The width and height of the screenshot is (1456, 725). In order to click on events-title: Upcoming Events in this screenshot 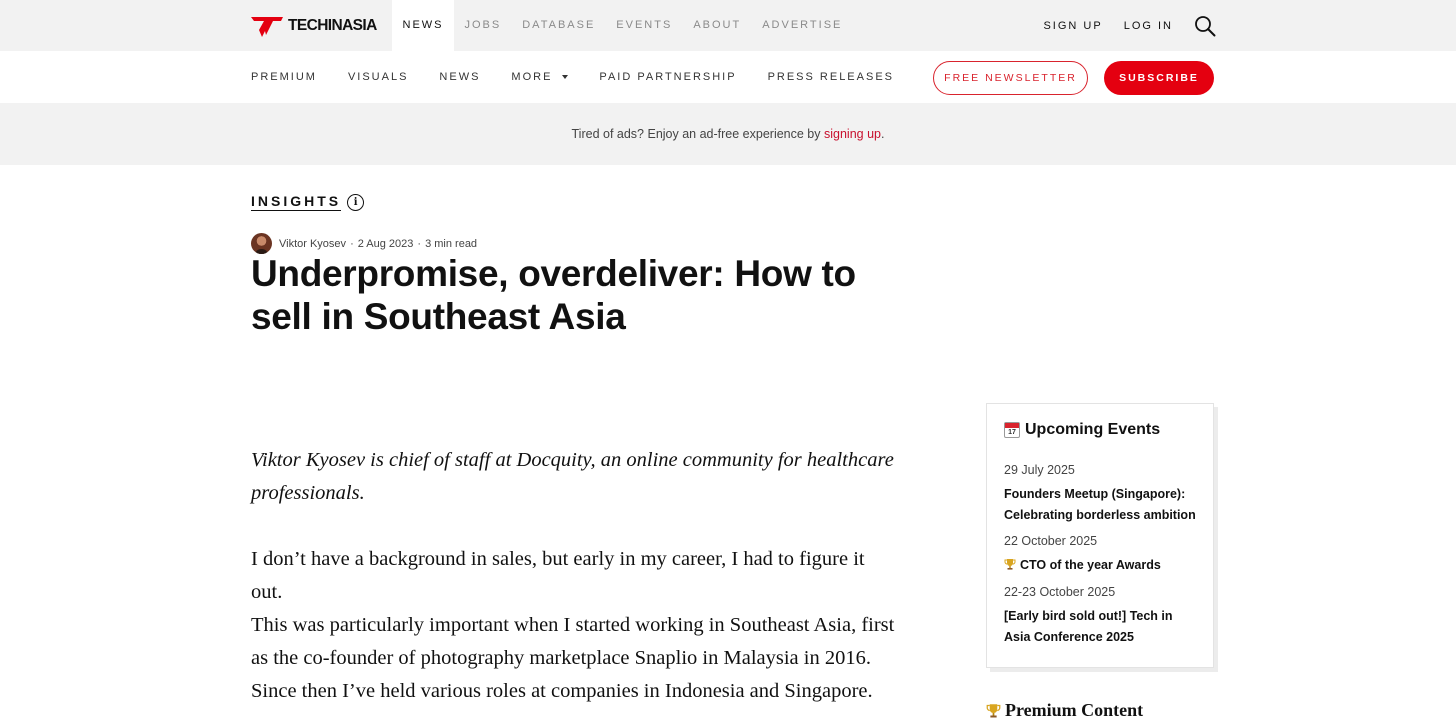, I will do `click(1093, 429)`.